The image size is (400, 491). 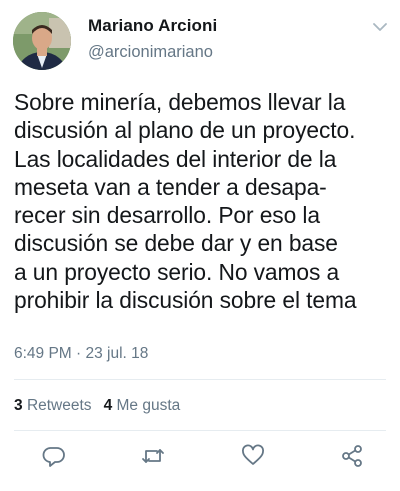 What do you see at coordinates (167, 215) in the screenshot?
I see `tweet-text-line: recer sin desarrollo. Por eso la` at bounding box center [167, 215].